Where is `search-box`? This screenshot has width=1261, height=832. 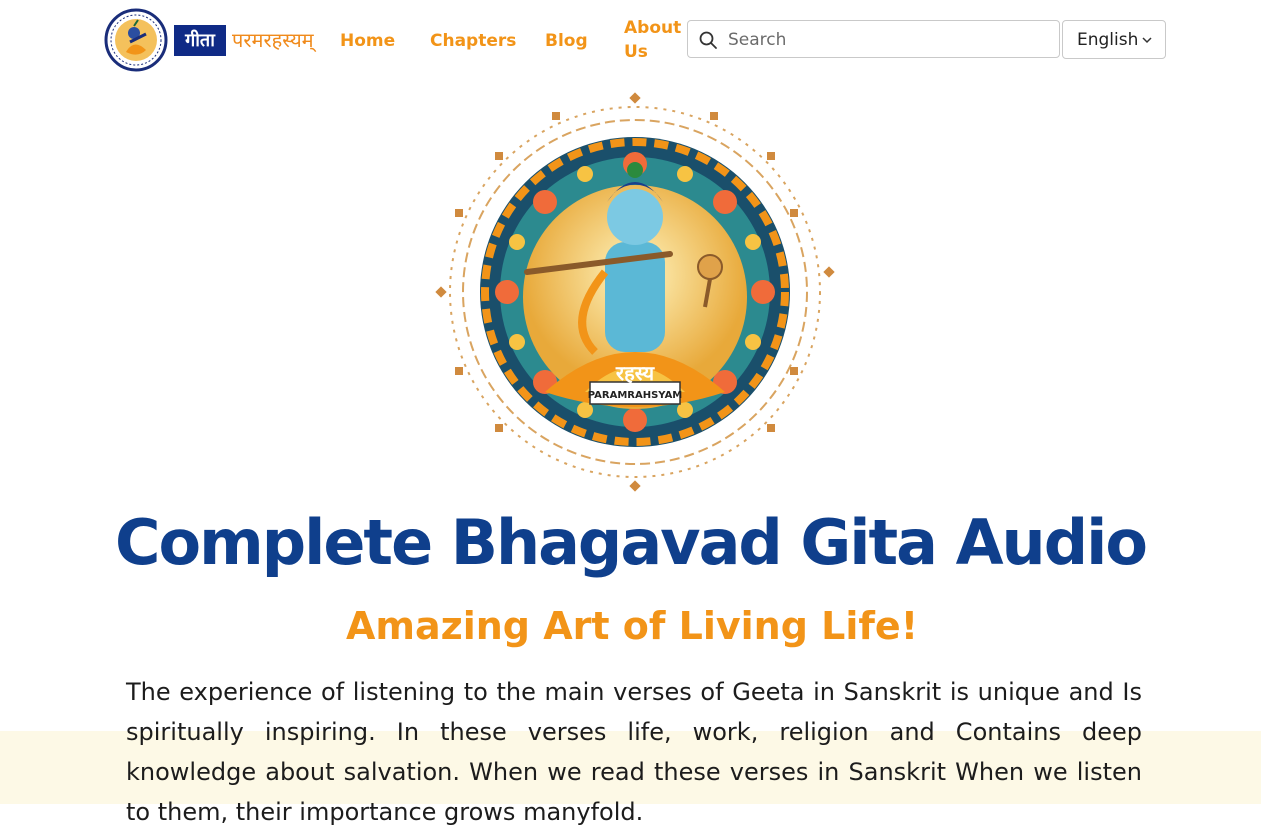
search-box is located at coordinates (873, 39).